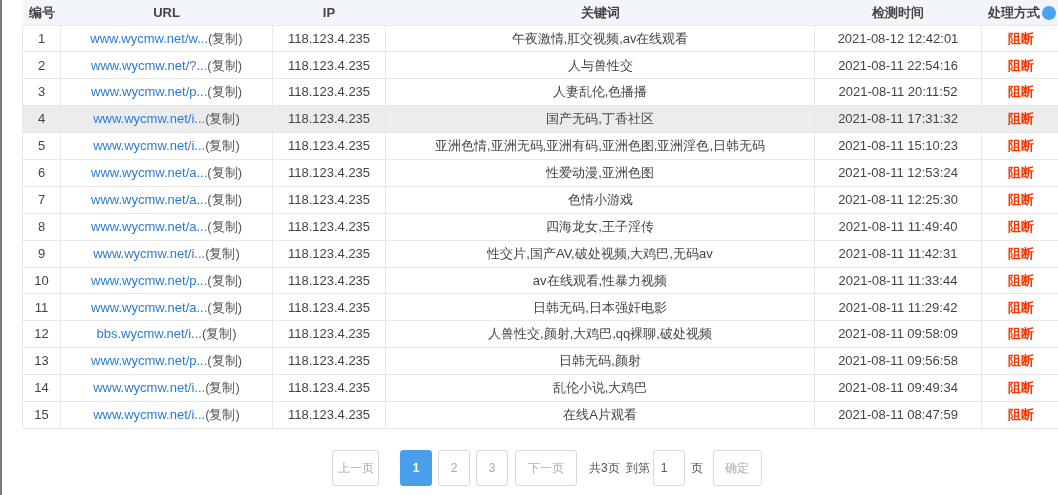  I want to click on keywords: 性交片,国产AV,破处视频,大鸡巴,无码av, so click(600, 253).